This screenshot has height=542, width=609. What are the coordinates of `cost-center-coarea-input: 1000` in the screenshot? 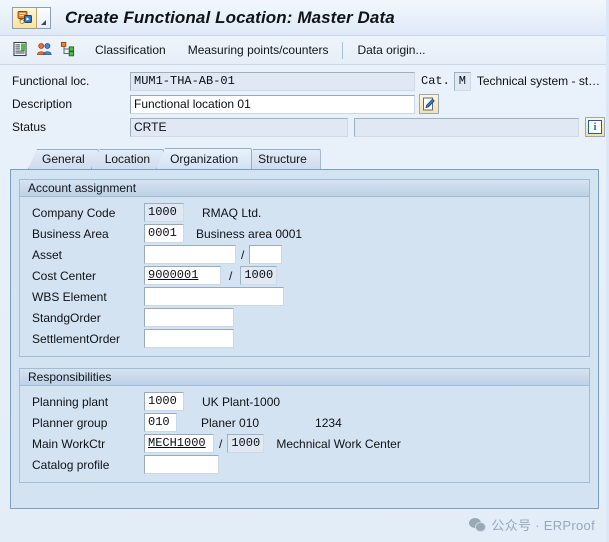 It's located at (259, 275).